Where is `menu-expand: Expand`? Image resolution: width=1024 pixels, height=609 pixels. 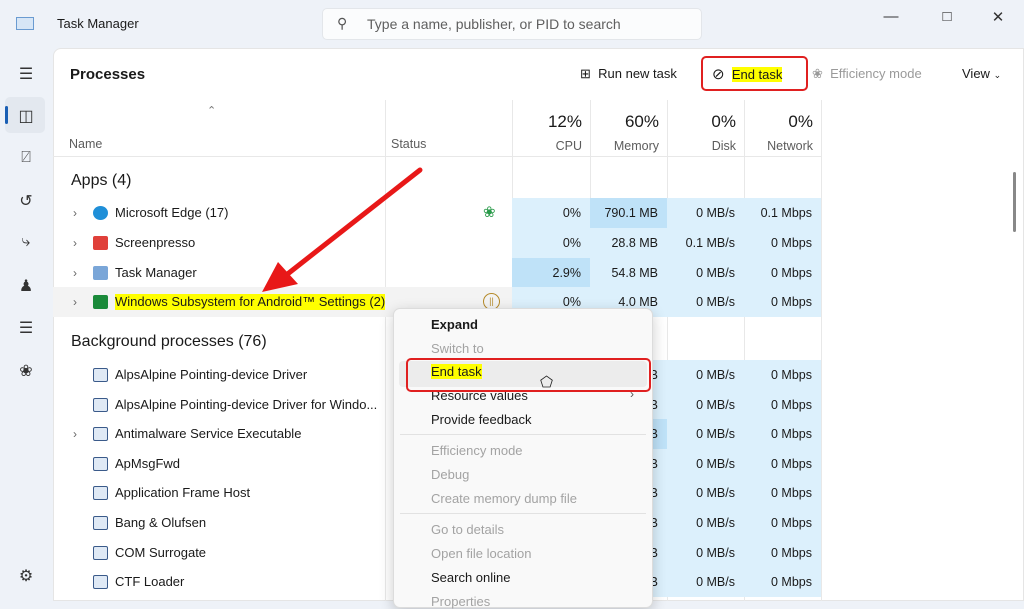
menu-expand: Expand is located at coordinates (454, 324).